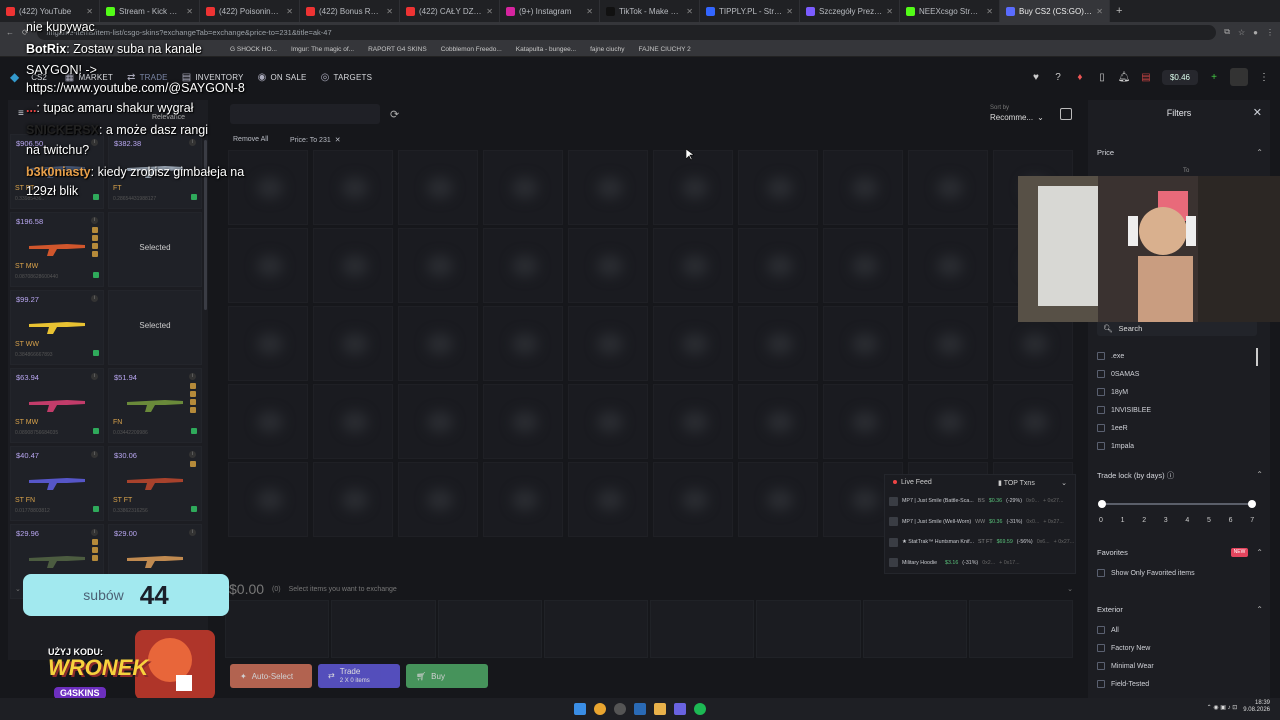 The height and width of the screenshot is (720, 1280). I want to click on extensions-icon: ⧉, so click(1227, 32).